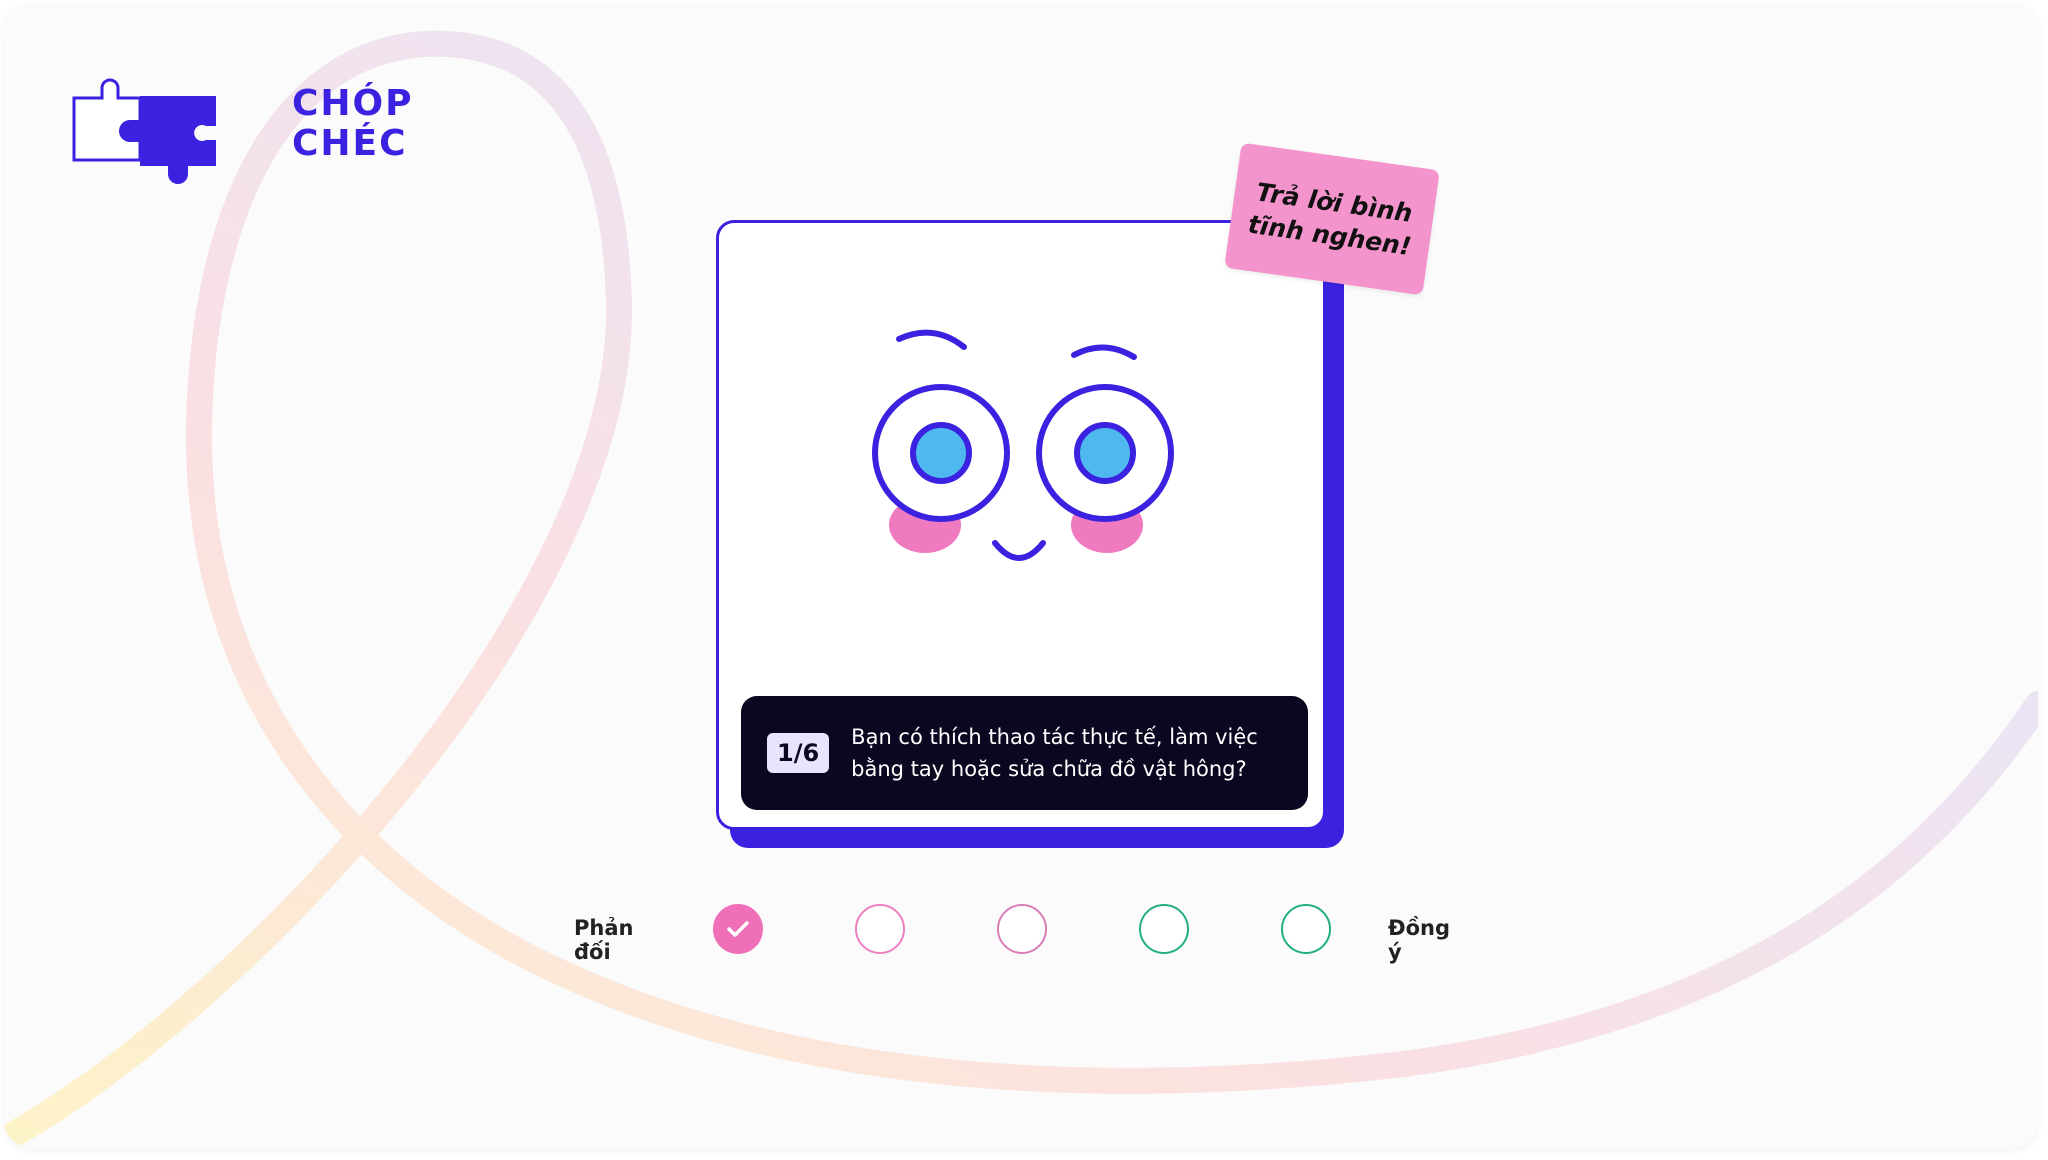  I want to click on scale-left-label: Phản đối, so click(604, 940).